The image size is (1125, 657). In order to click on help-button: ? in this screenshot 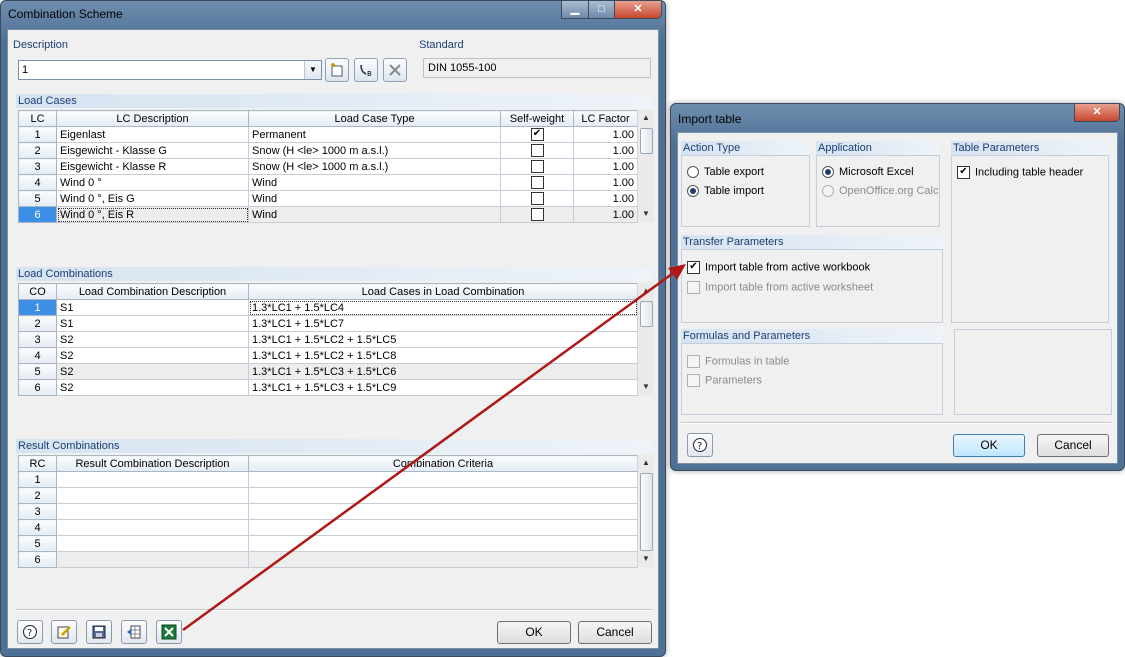, I will do `click(30, 632)`.